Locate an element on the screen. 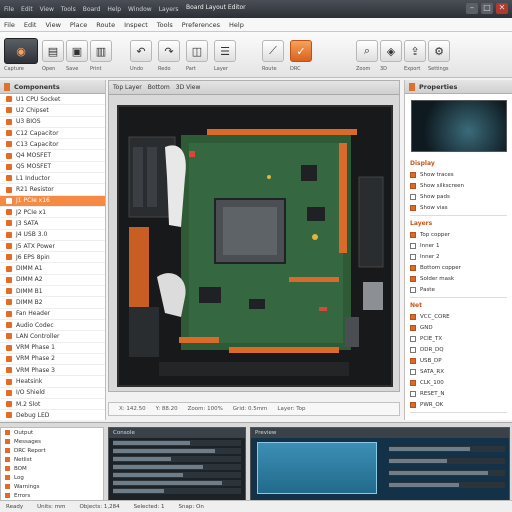 The width and height of the screenshot is (512, 512). menu-edit: Edit is located at coordinates (30, 25).